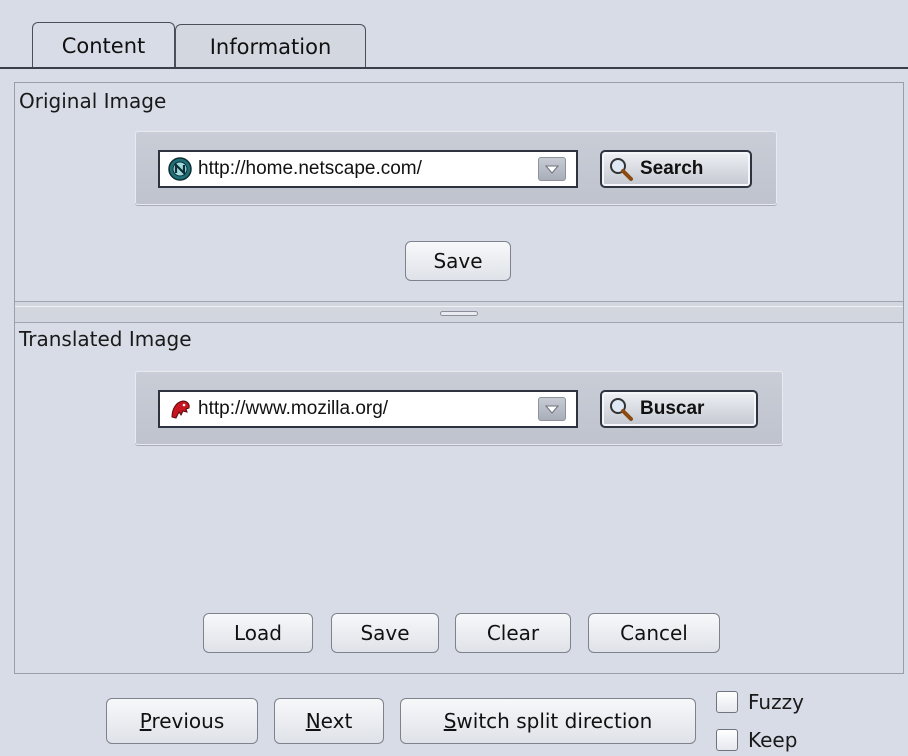 This screenshot has width=908, height=756. I want to click on previous-button: Previous, so click(182, 721).